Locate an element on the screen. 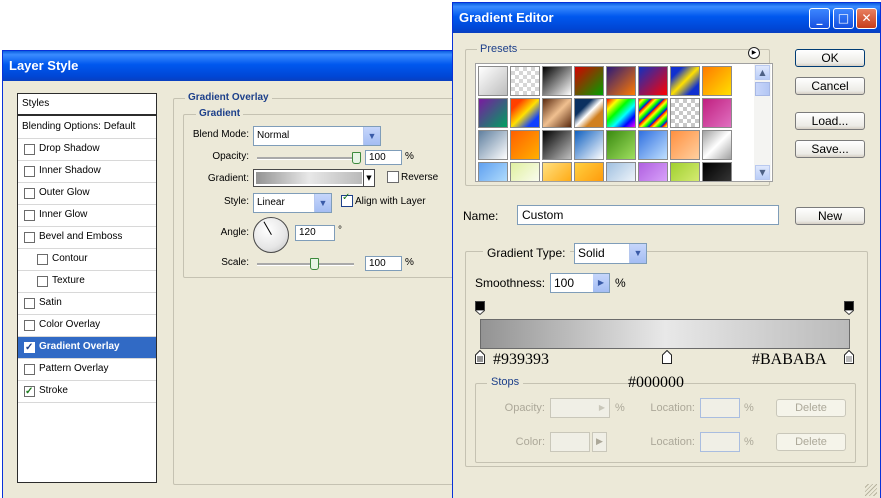 Image resolution: width=881 pixels, height=498 pixels. ok-button: OK is located at coordinates (830, 58).